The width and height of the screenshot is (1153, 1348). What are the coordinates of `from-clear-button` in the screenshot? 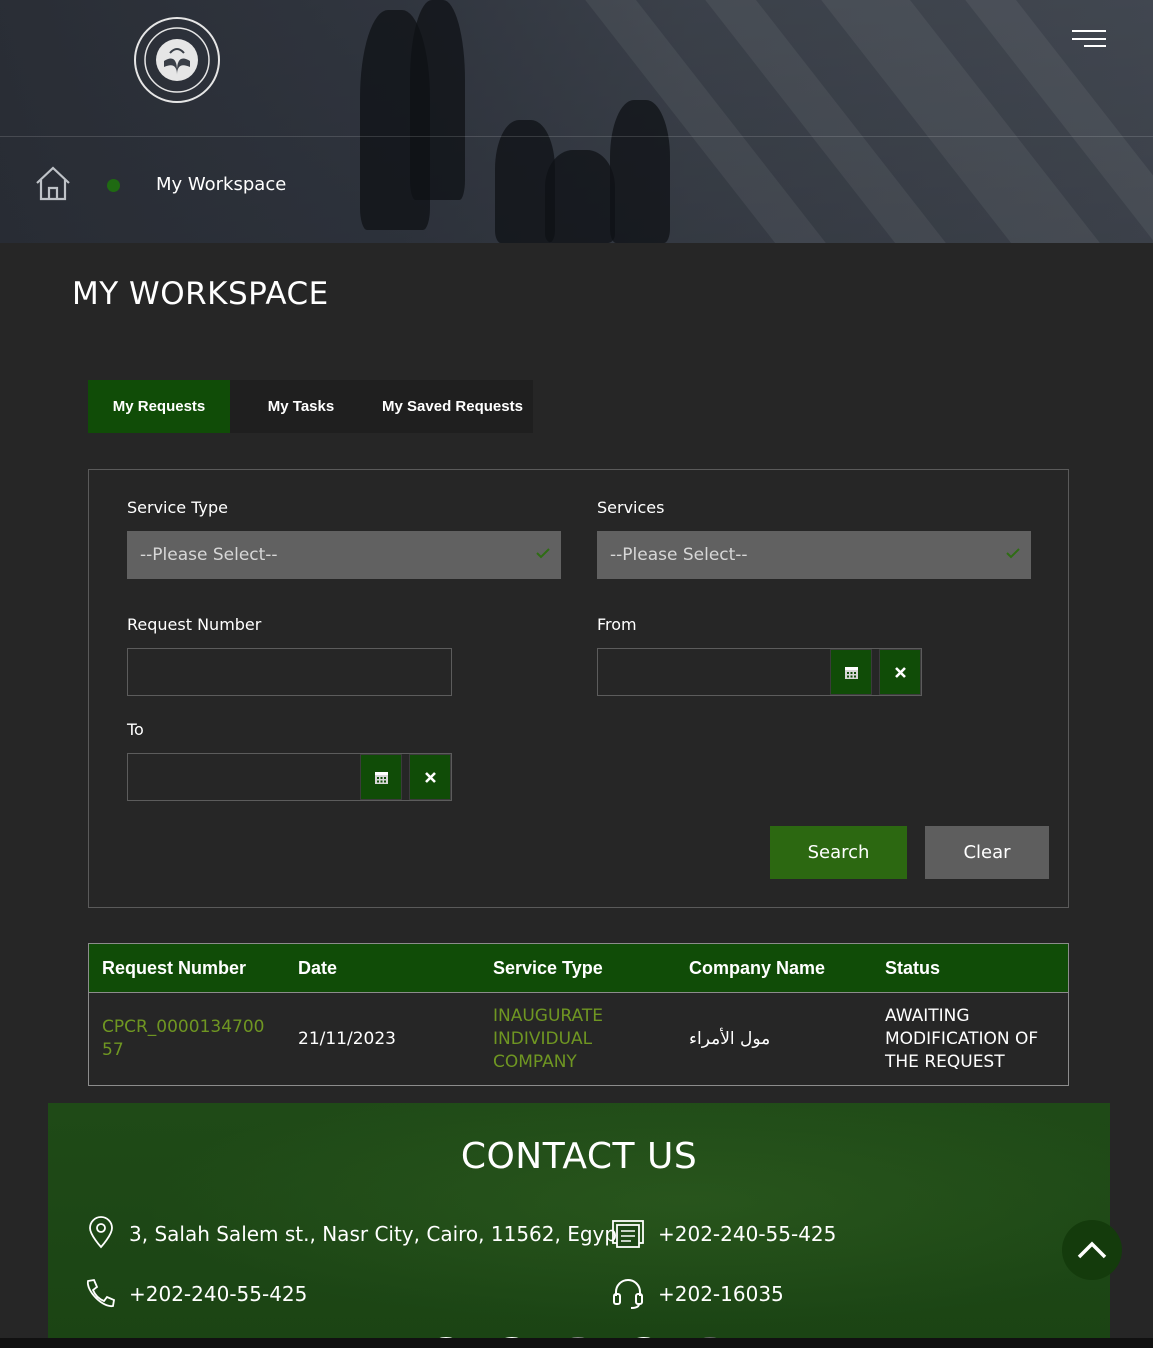 It's located at (900, 672).